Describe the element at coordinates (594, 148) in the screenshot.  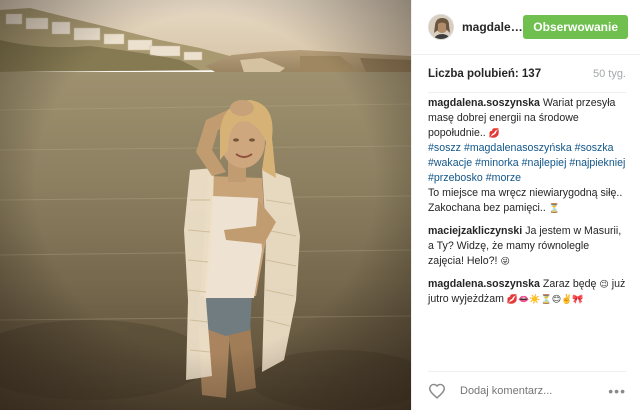
I see `hashtag-link: #soszka` at that location.